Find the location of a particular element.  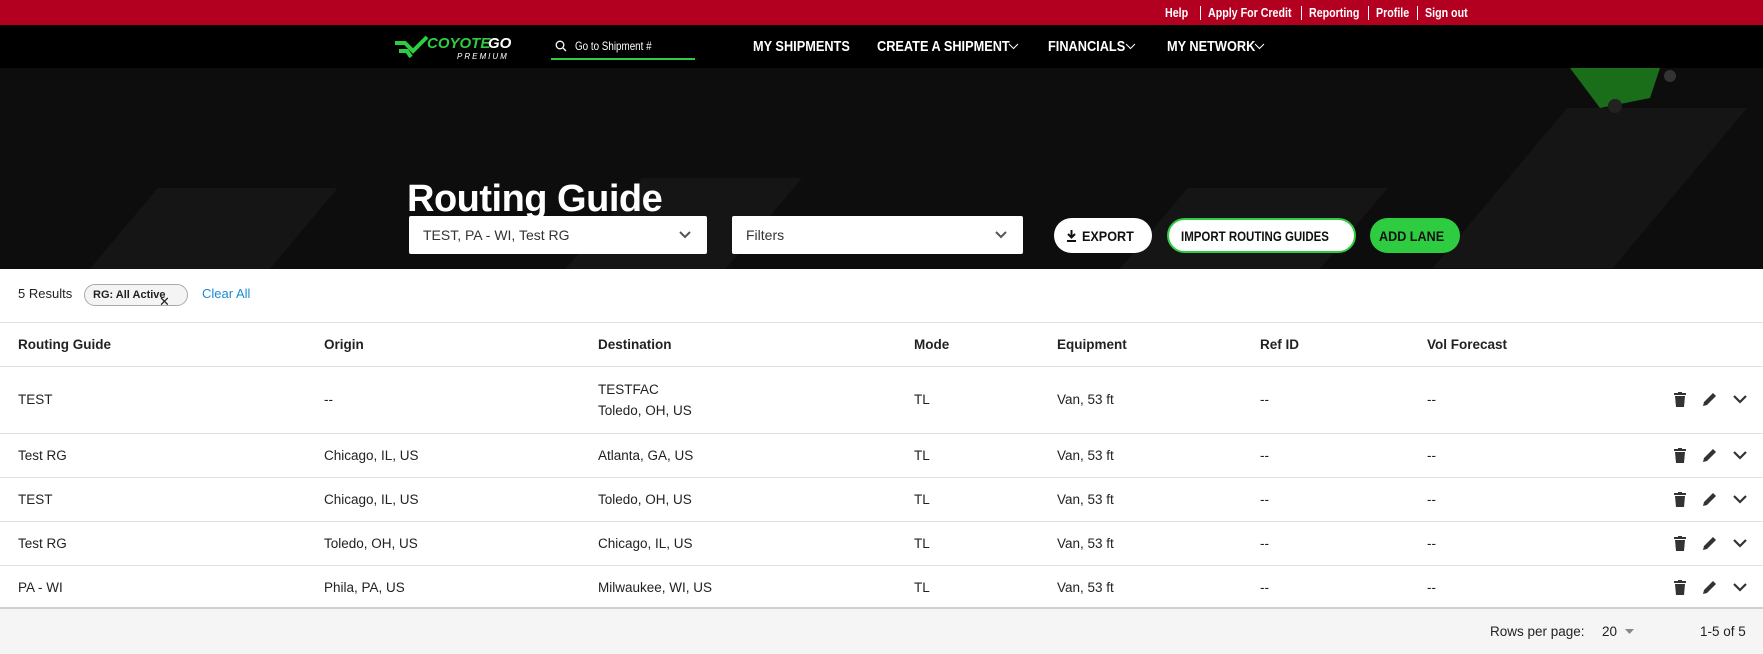

col-destination: Destination is located at coordinates (756, 345).